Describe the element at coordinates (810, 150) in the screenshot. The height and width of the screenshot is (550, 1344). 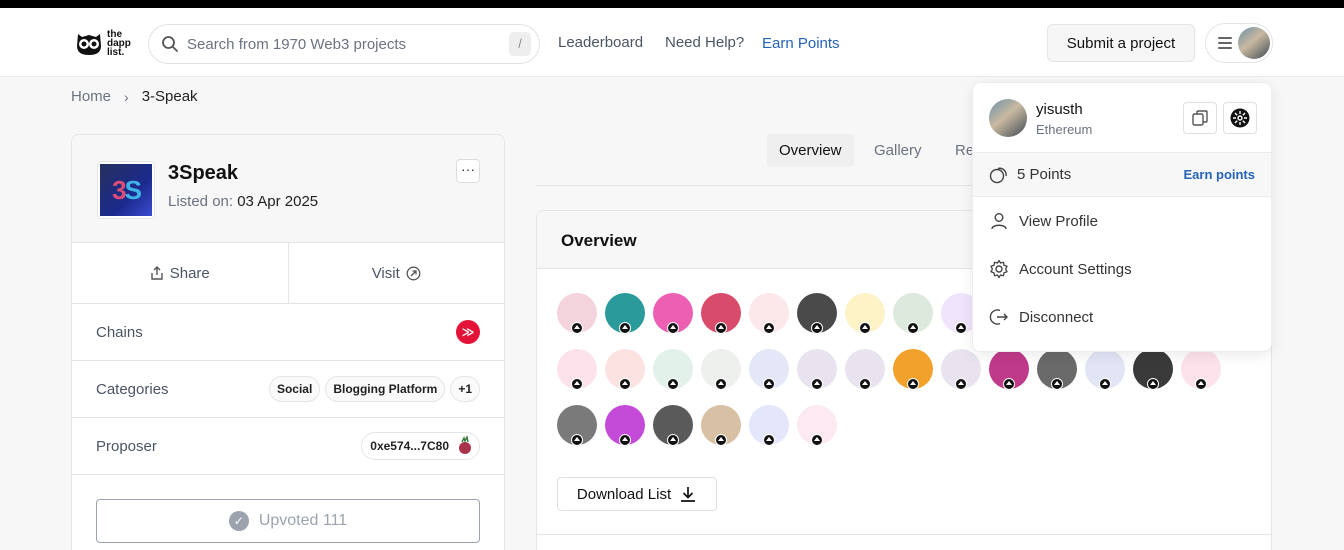
I see `tab-overview: Overview` at that location.